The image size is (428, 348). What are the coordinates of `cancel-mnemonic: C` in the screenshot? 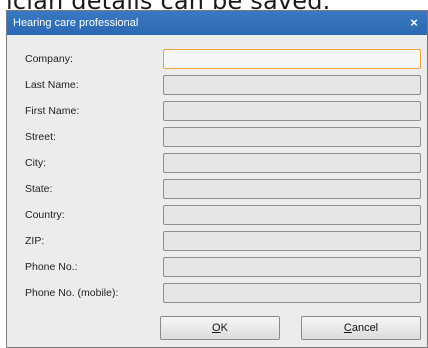 It's located at (347, 328).